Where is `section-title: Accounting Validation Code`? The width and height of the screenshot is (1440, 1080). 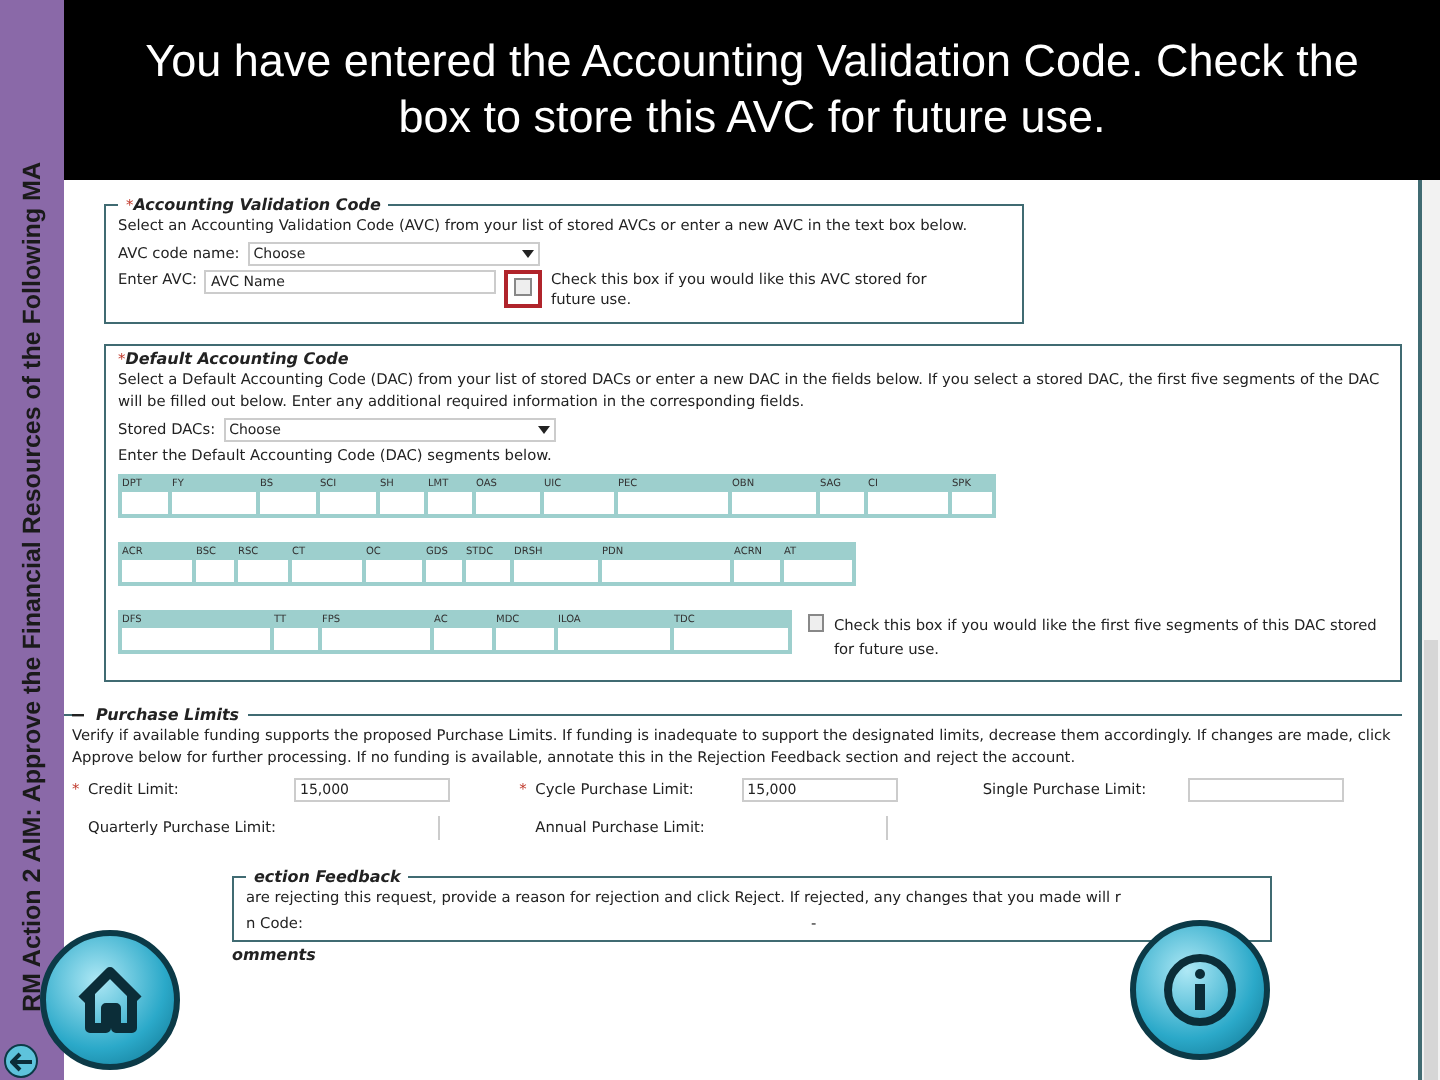
section-title: Accounting Validation Code is located at coordinates (257, 205).